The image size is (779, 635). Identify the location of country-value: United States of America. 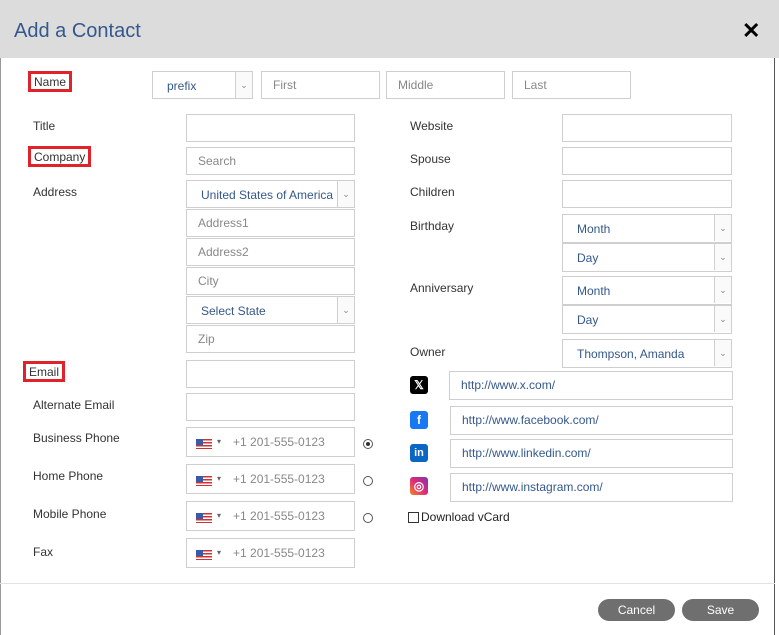
(267, 195).